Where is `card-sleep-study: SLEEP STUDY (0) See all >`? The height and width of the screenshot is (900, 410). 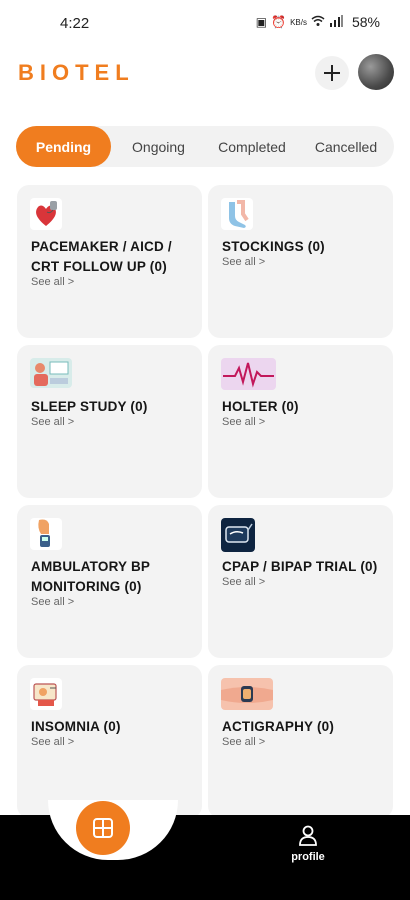
card-sleep-study: SLEEP STUDY (0) See all > is located at coordinates (109, 421).